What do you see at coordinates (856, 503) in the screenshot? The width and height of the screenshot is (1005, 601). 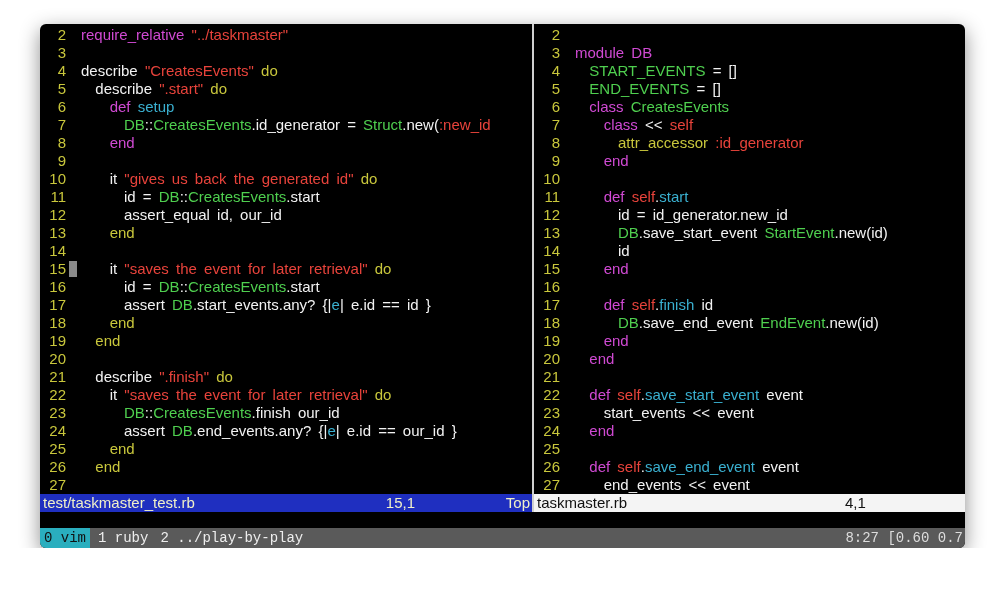 I see `cursor-position: 4,1` at bounding box center [856, 503].